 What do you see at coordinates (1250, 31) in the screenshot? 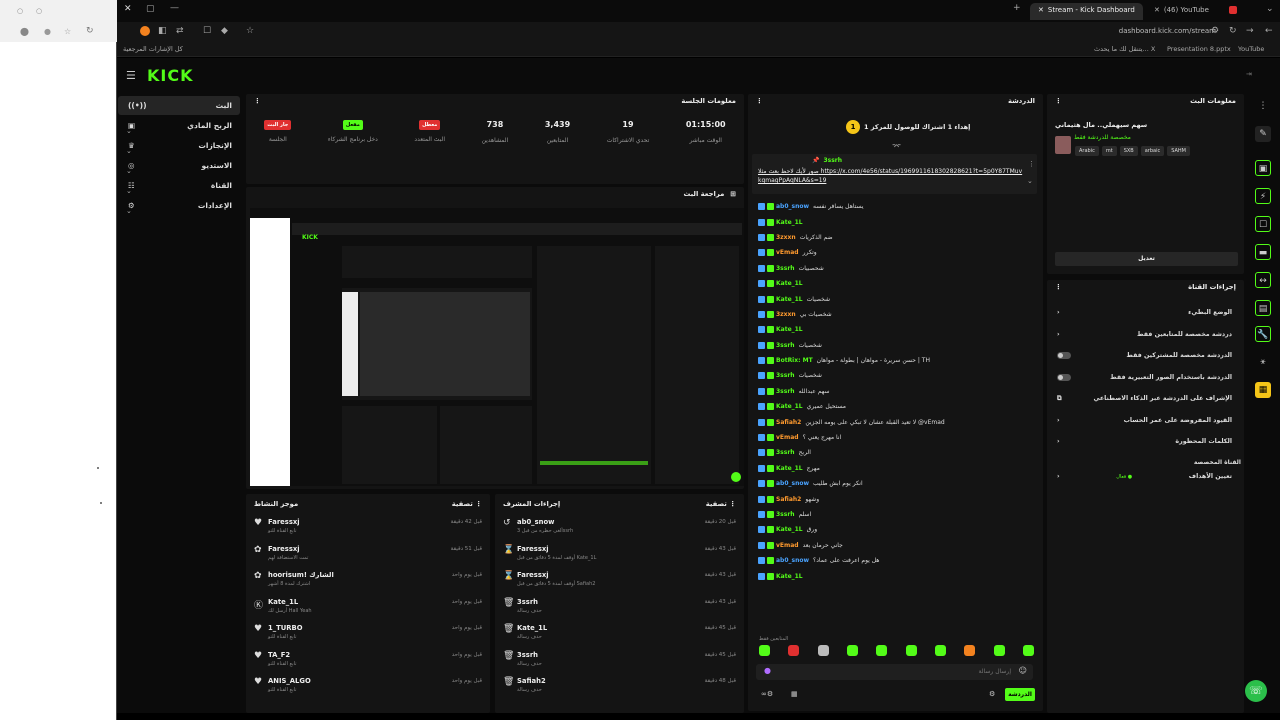
I see `forward-icon: →` at bounding box center [1250, 31].